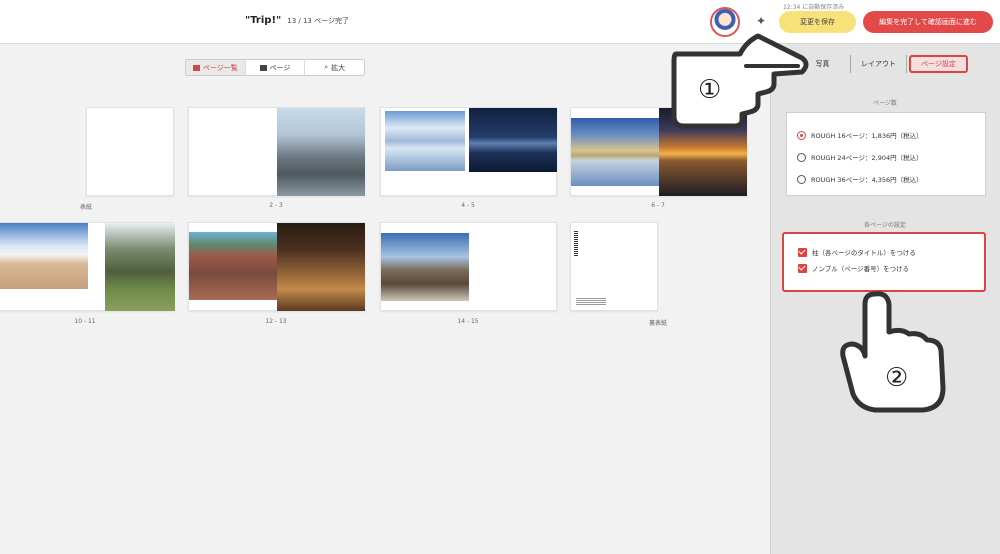 The width and height of the screenshot is (1000, 554). I want to click on view-switcher: ページ一覧 ページ ⌕ 拡大, so click(275, 67).